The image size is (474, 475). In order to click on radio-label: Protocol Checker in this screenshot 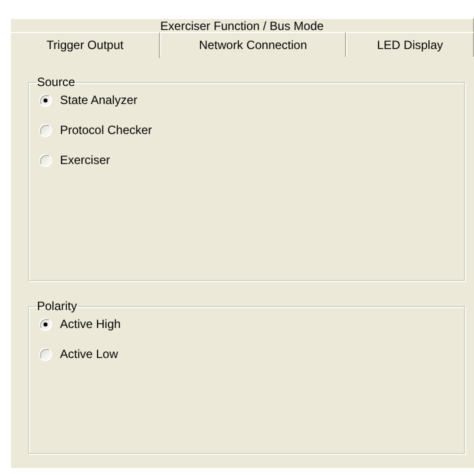, I will do `click(106, 130)`.